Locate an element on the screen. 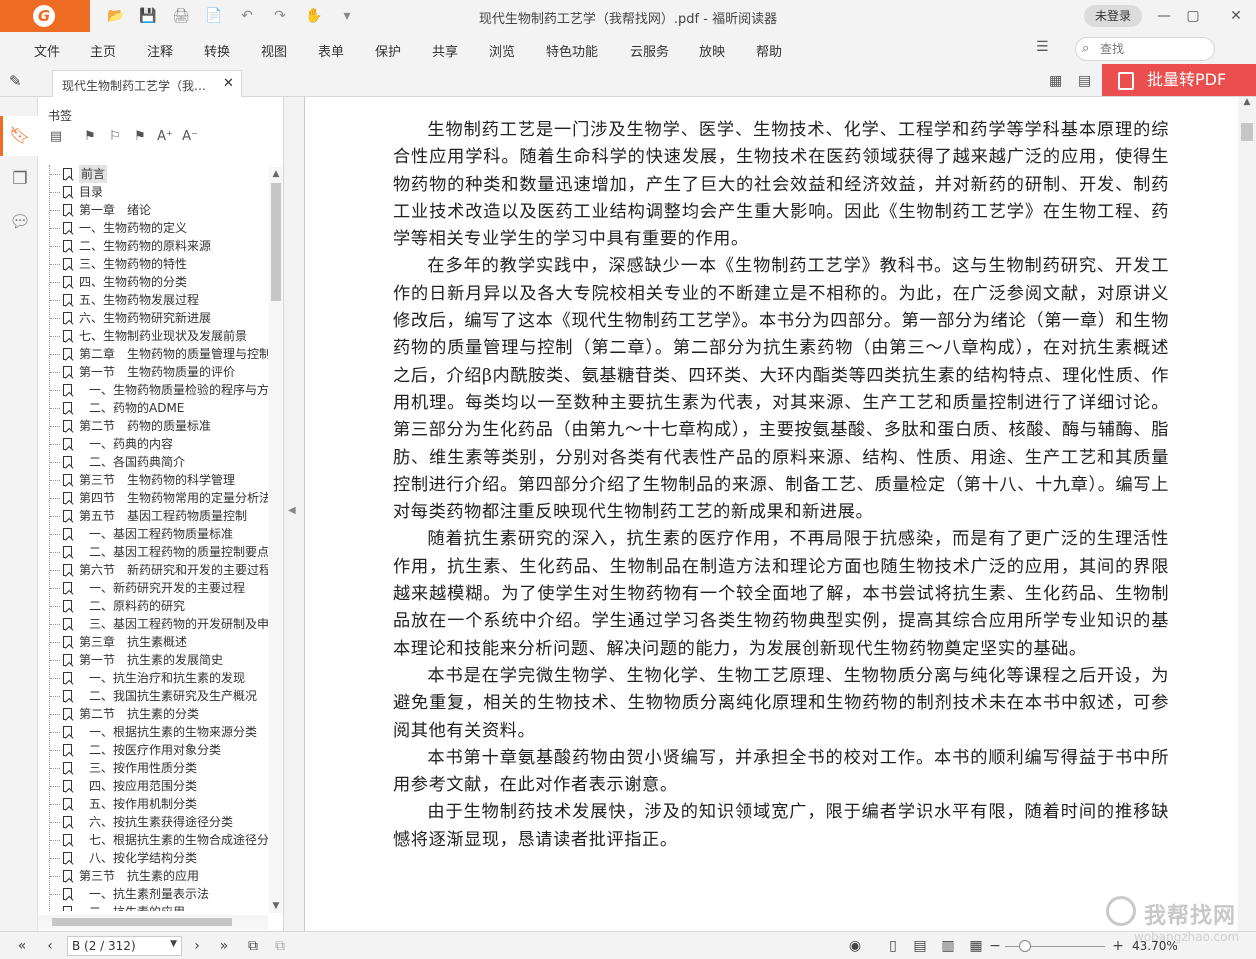 Image resolution: width=1256 pixels, height=959 pixels. decrease-font-icon: A⁻ is located at coordinates (190, 137).